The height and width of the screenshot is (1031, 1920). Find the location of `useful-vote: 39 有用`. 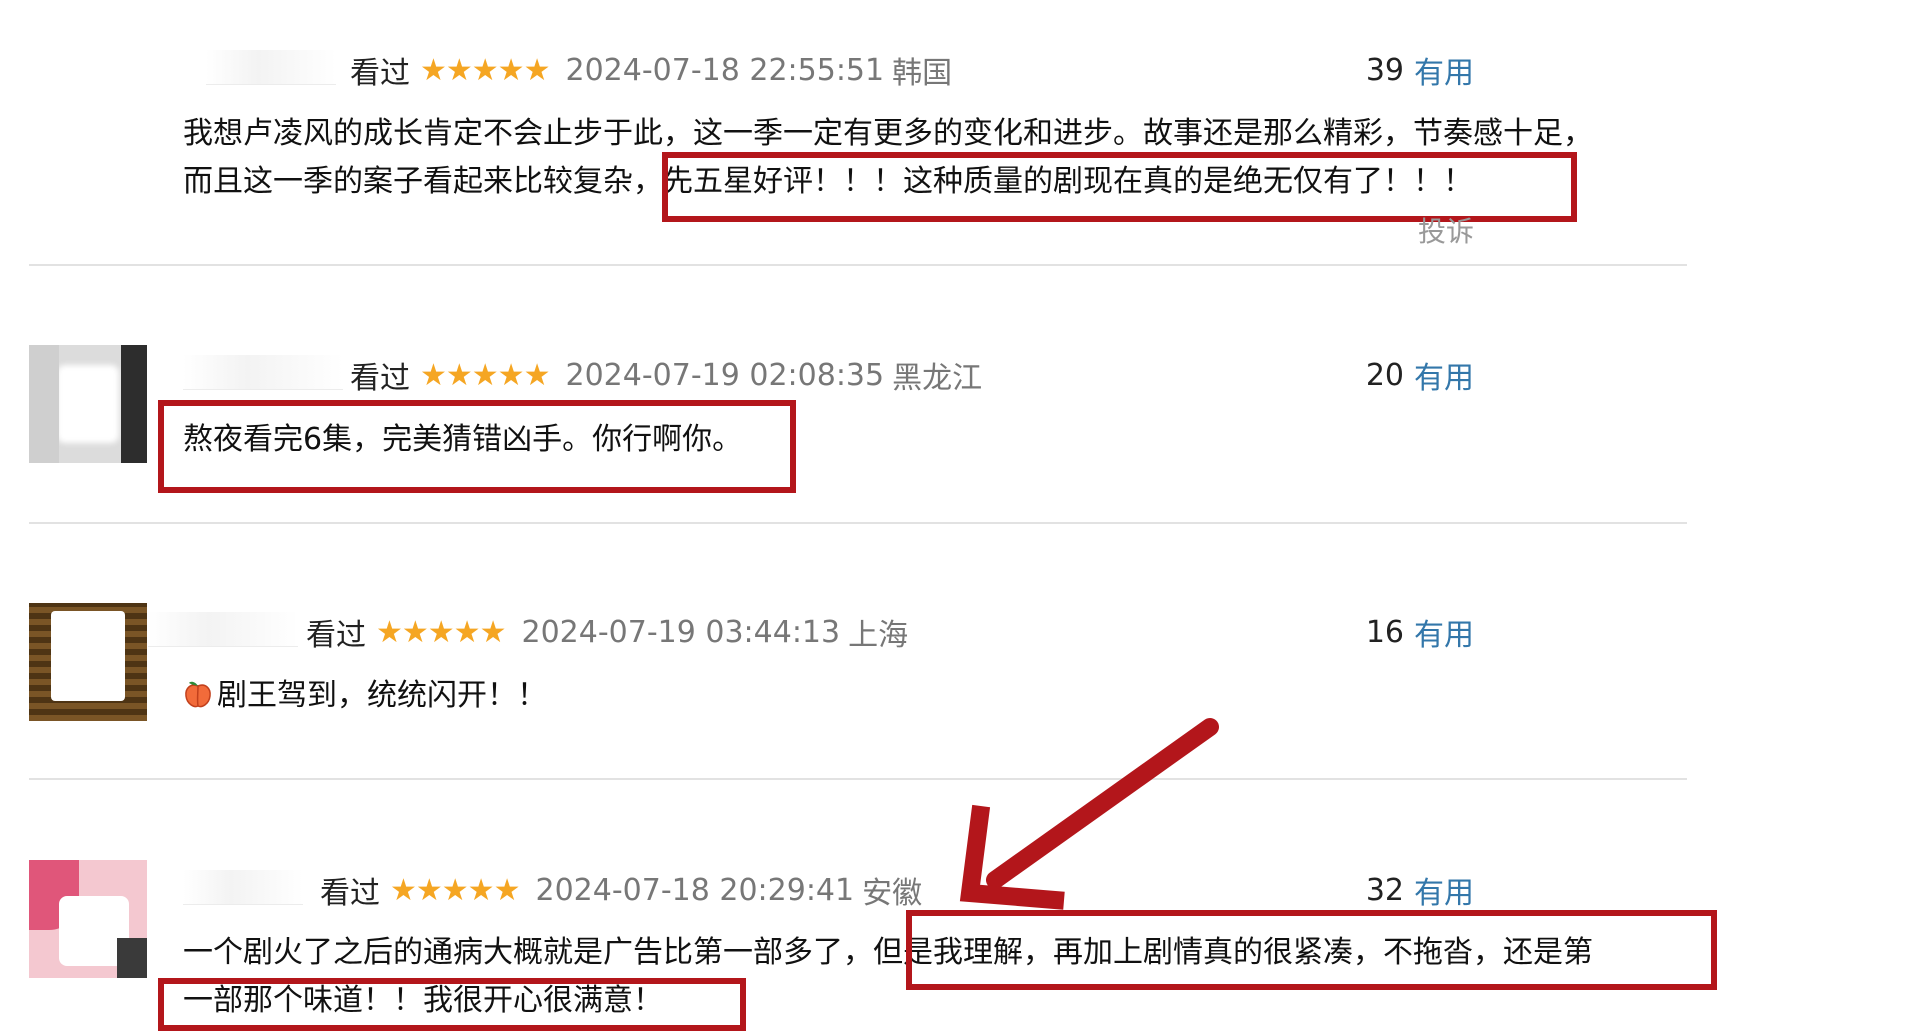

useful-vote: 39 有用 is located at coordinates (1419, 70).